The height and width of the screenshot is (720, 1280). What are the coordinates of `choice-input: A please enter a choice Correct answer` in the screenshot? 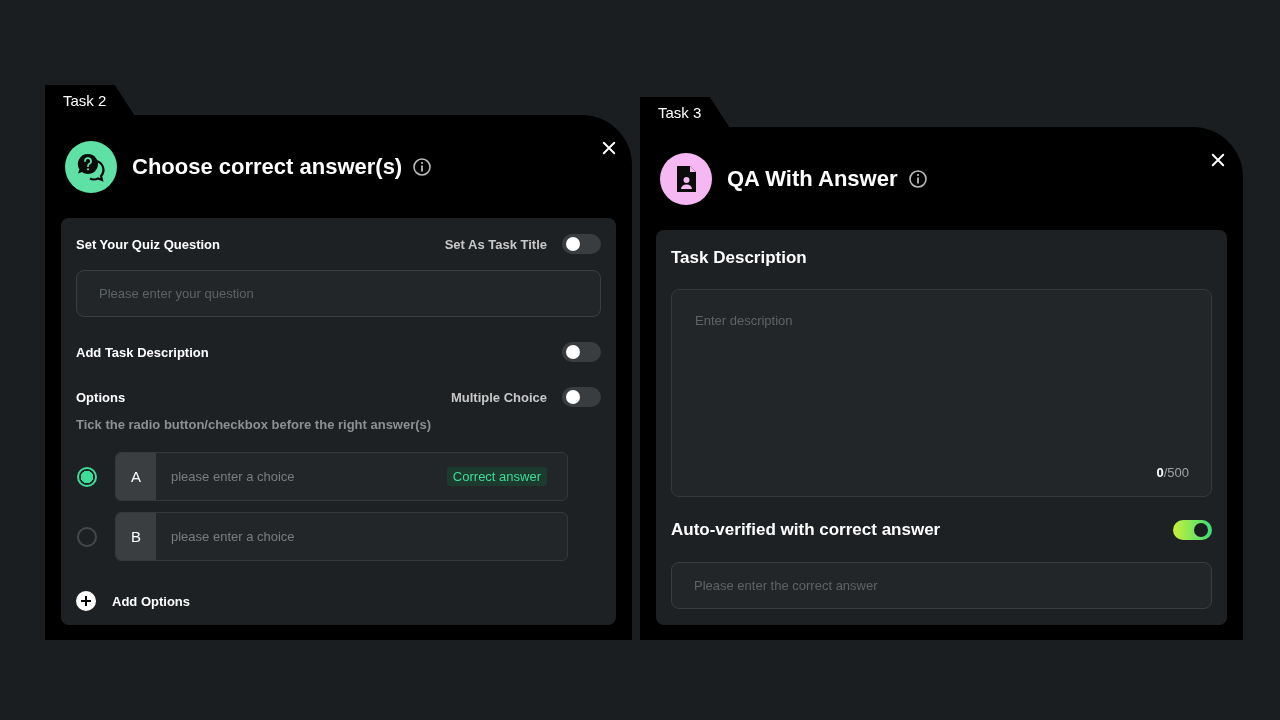 It's located at (341, 476).